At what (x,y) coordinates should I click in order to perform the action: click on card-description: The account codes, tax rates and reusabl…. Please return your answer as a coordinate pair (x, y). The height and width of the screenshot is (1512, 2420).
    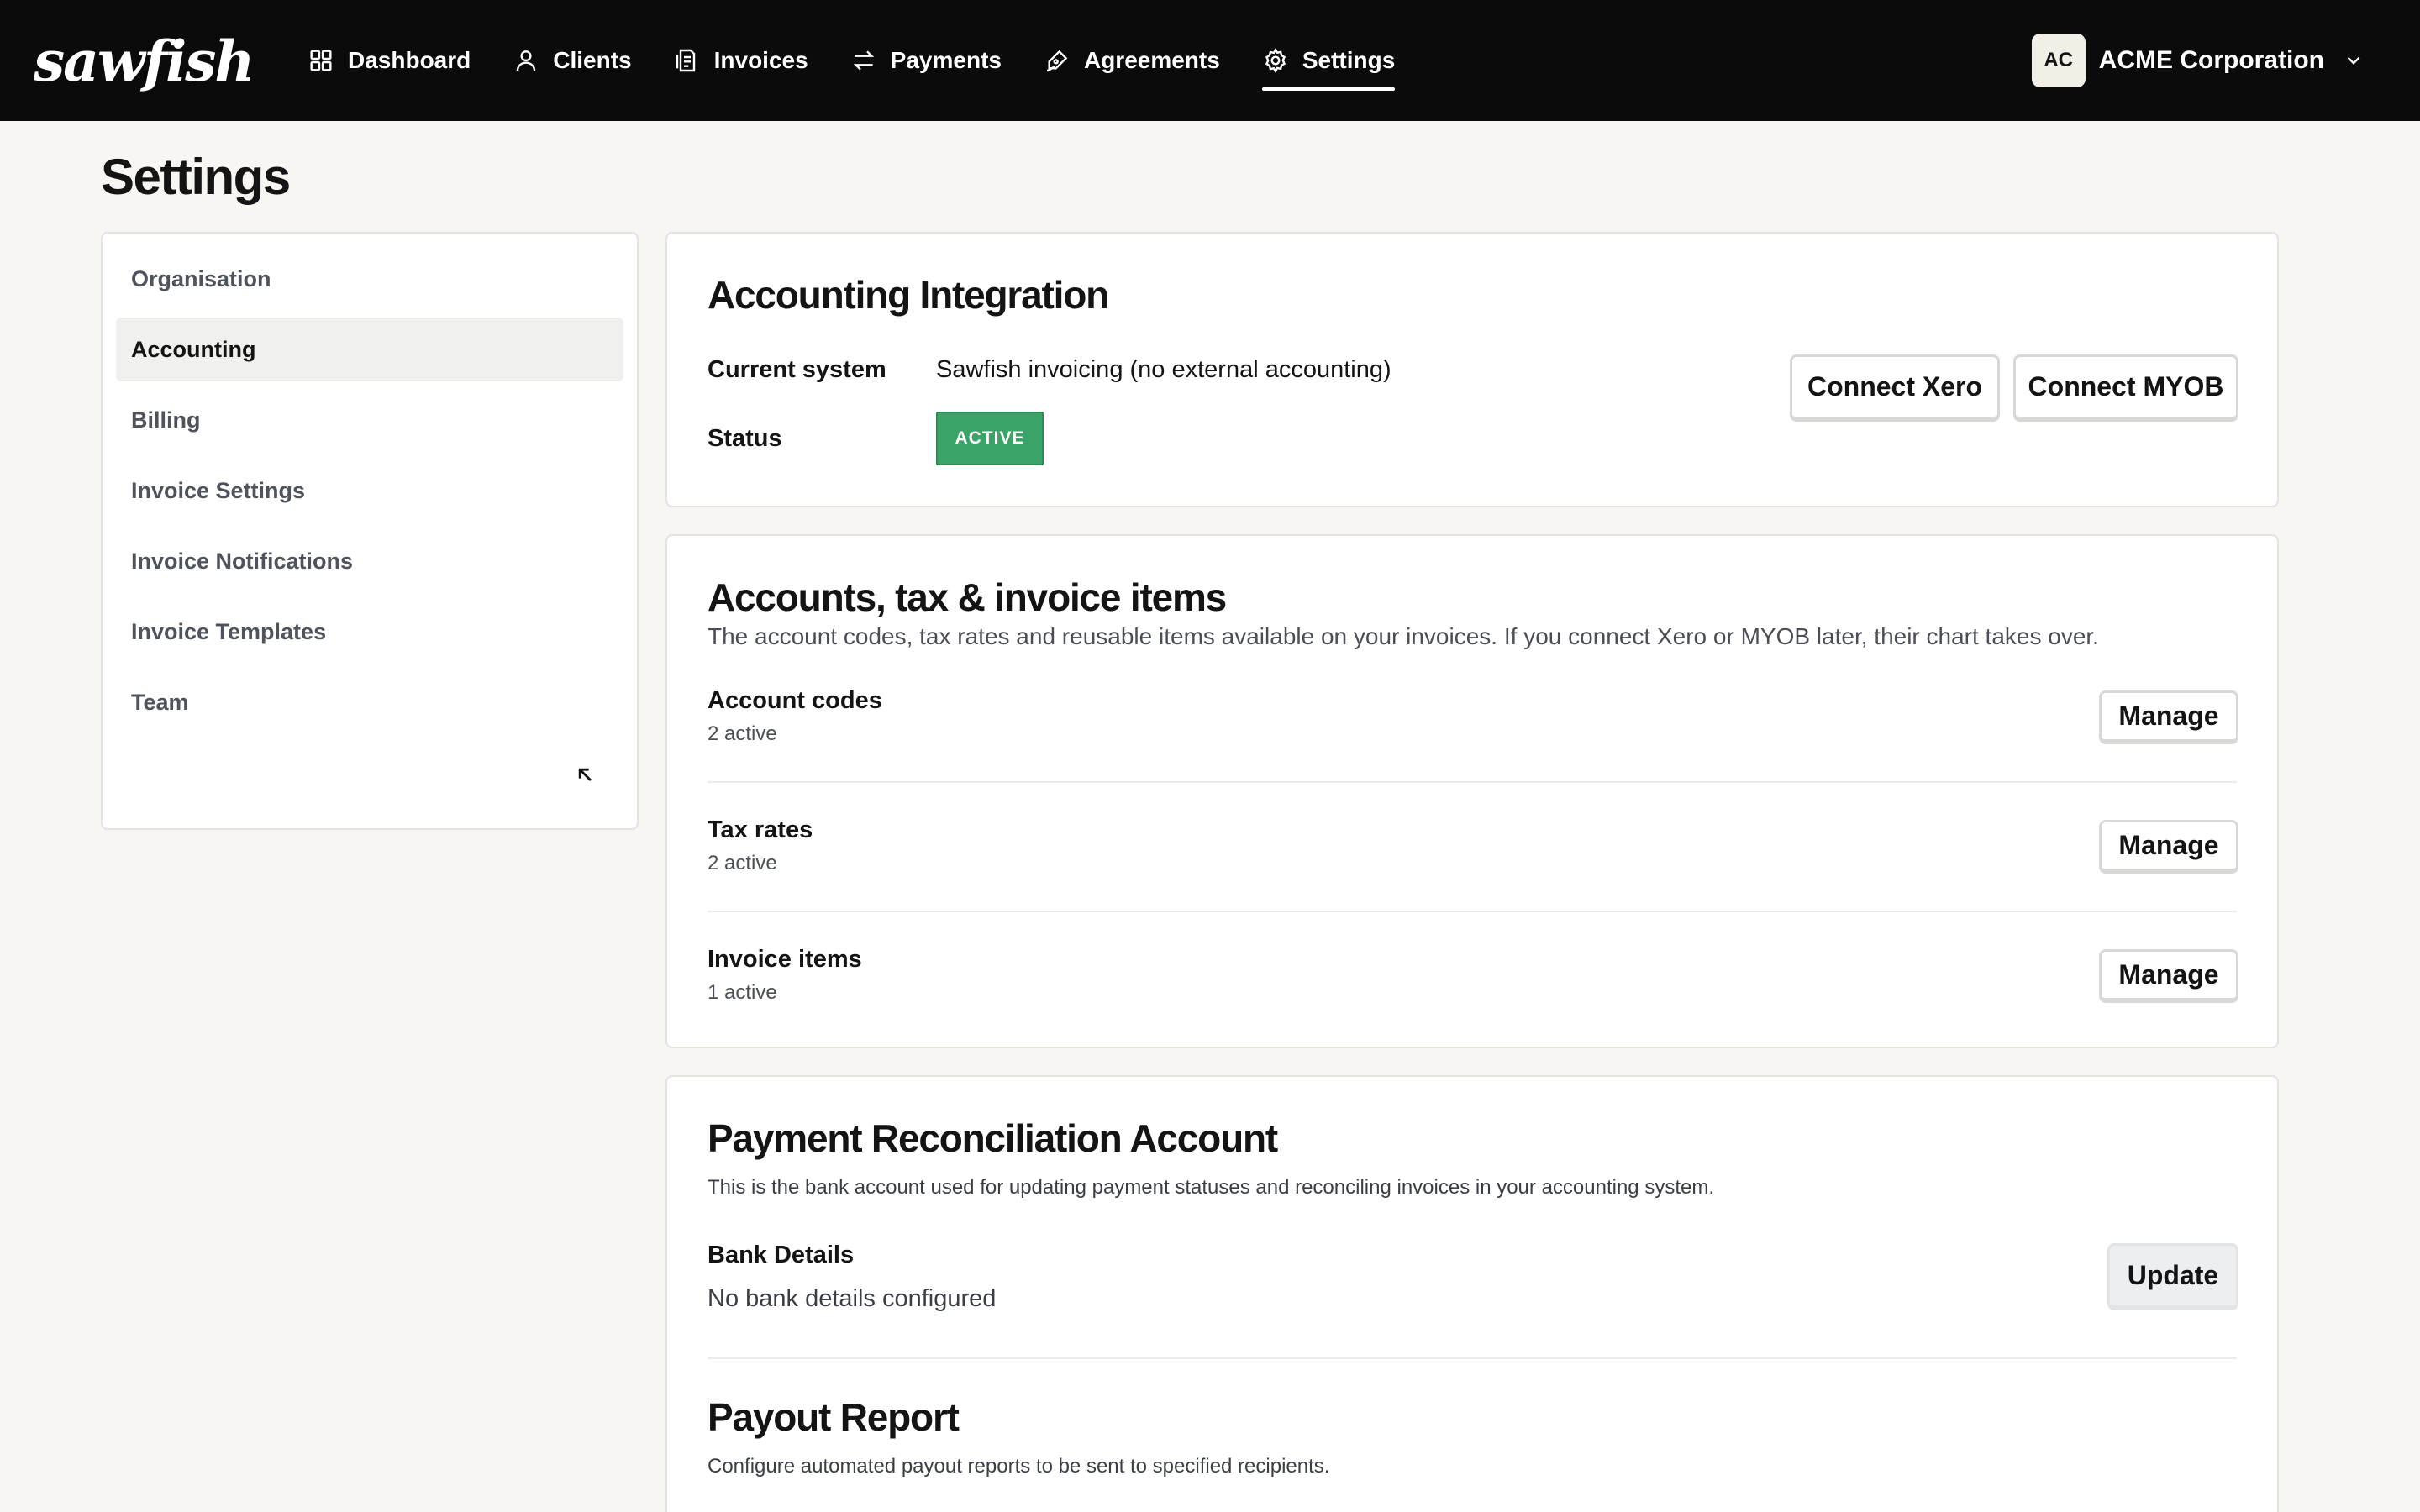
    Looking at the image, I should click on (1404, 636).